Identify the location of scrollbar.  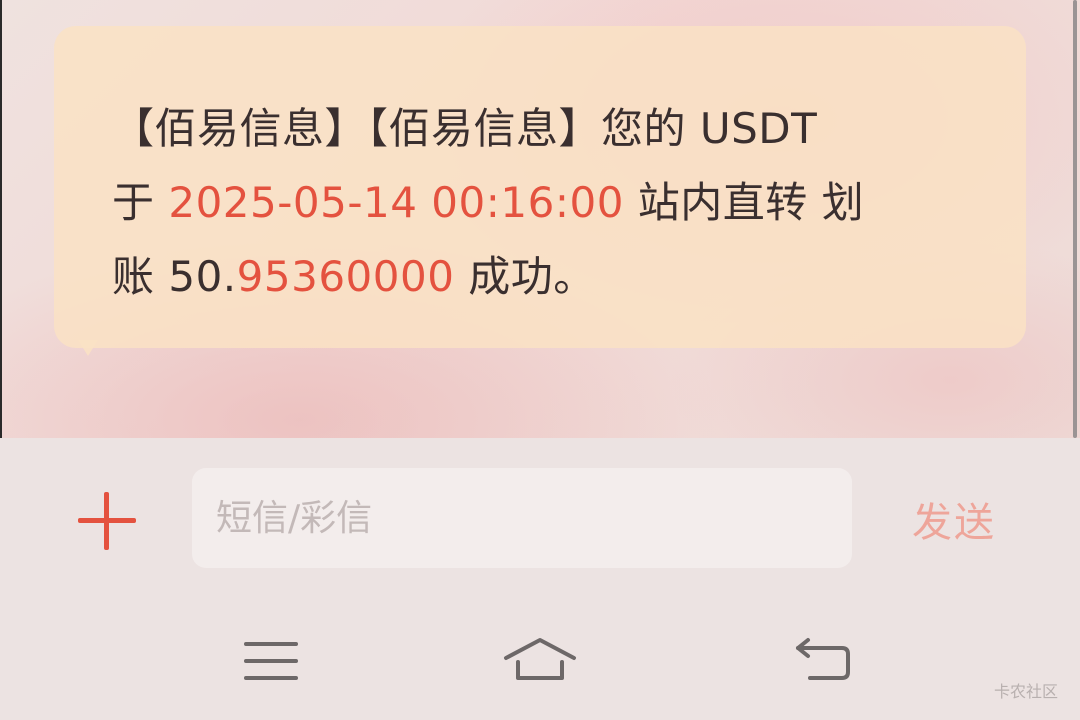
(1075, 219).